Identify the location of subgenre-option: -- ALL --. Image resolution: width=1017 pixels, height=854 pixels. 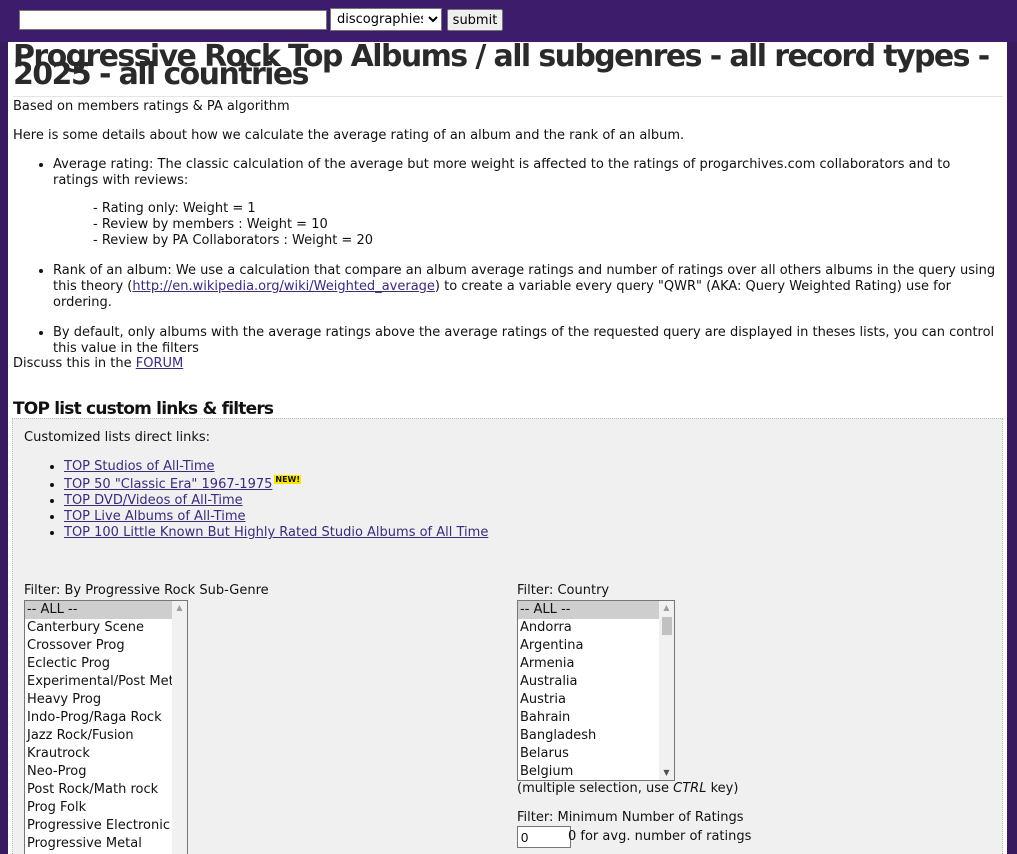
(106, 610).